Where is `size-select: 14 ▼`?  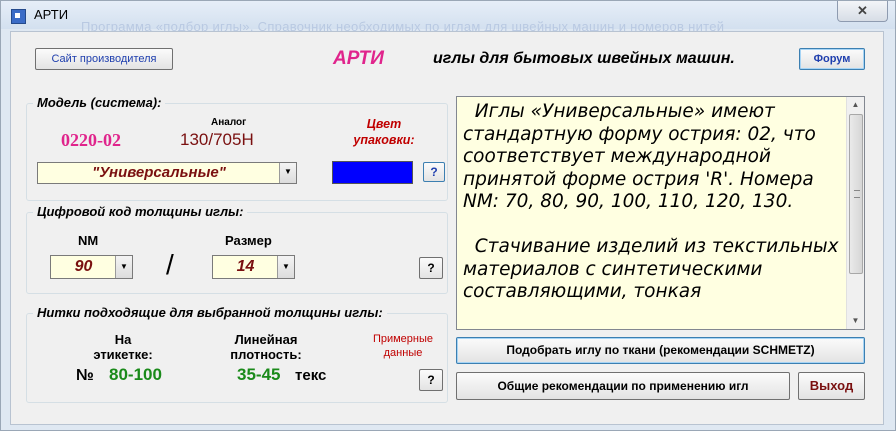 size-select: 14 ▼ is located at coordinates (253, 267).